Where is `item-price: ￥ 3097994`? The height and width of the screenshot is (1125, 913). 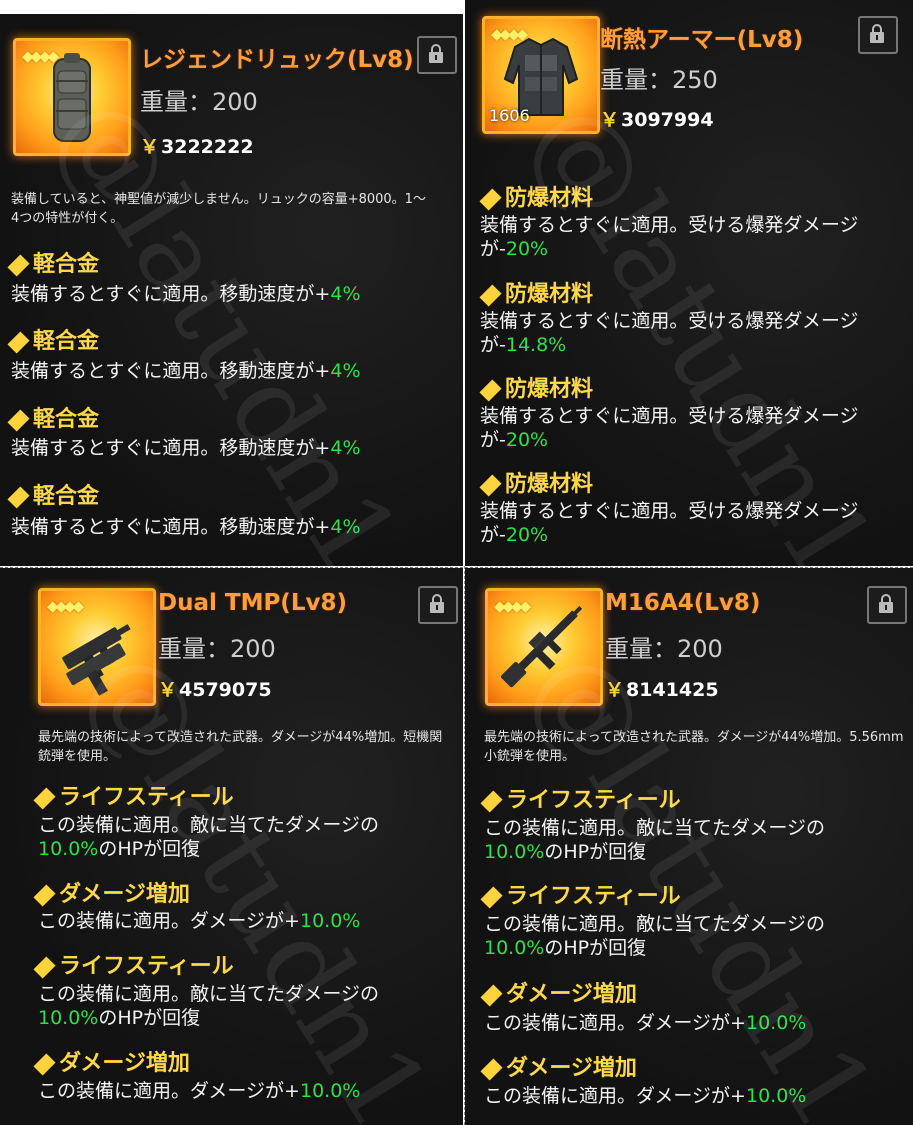
item-price: ￥ 3097994 is located at coordinates (657, 118).